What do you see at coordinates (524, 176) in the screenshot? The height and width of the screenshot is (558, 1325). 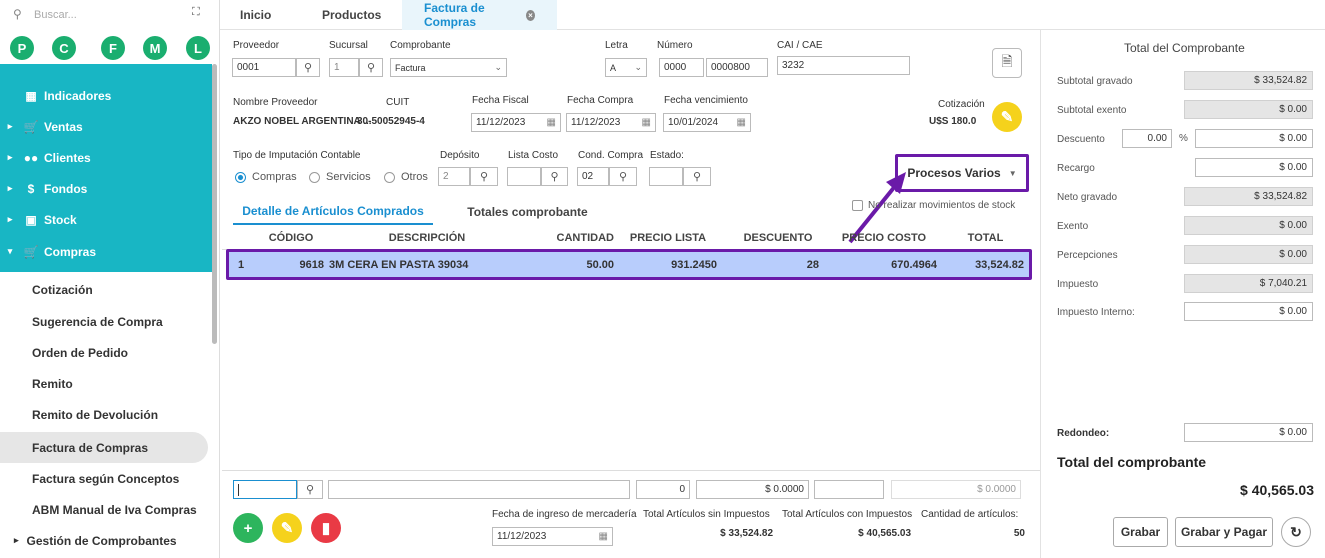 I see `lista-costo-input` at bounding box center [524, 176].